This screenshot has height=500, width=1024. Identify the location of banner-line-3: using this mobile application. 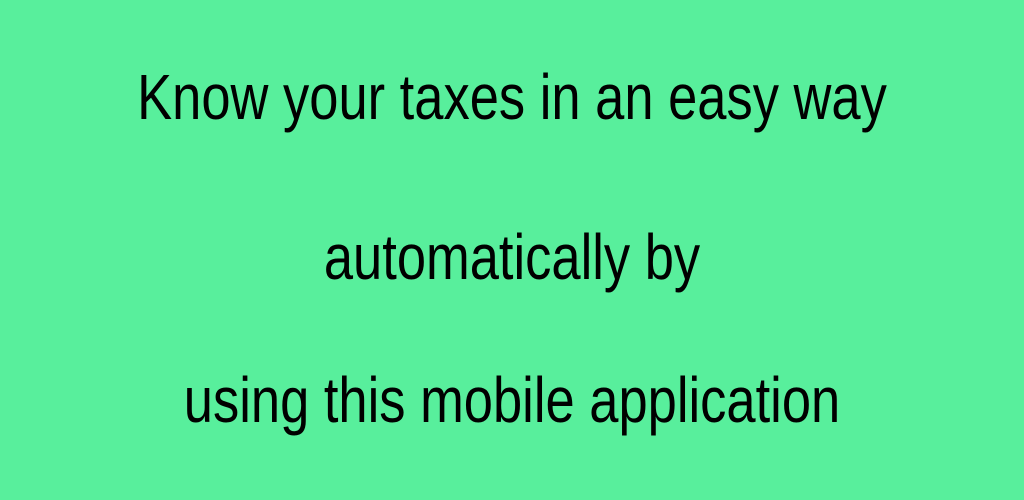
(512, 400).